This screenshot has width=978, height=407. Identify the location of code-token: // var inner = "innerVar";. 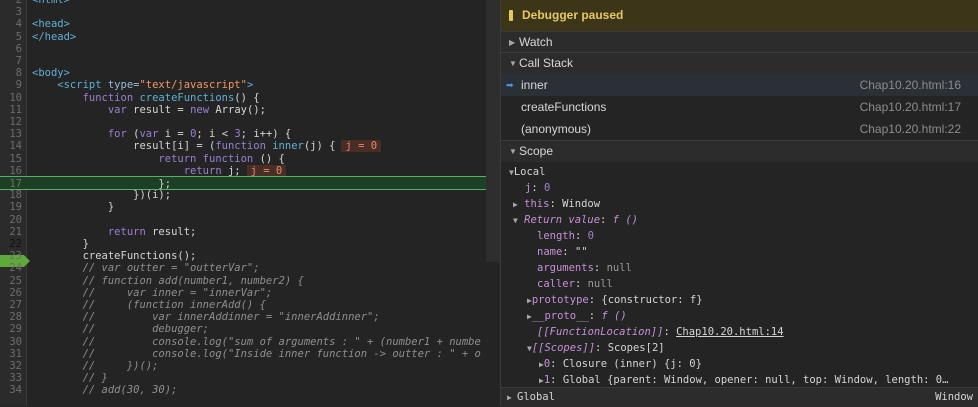
(152, 292).